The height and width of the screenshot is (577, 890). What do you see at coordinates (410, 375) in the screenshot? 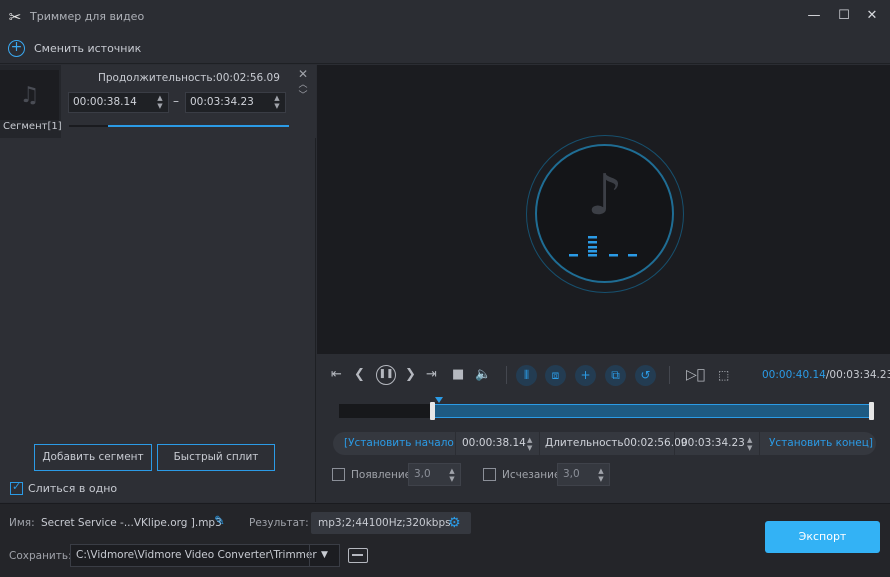
I see `next-frame-icon: ❯` at bounding box center [410, 375].